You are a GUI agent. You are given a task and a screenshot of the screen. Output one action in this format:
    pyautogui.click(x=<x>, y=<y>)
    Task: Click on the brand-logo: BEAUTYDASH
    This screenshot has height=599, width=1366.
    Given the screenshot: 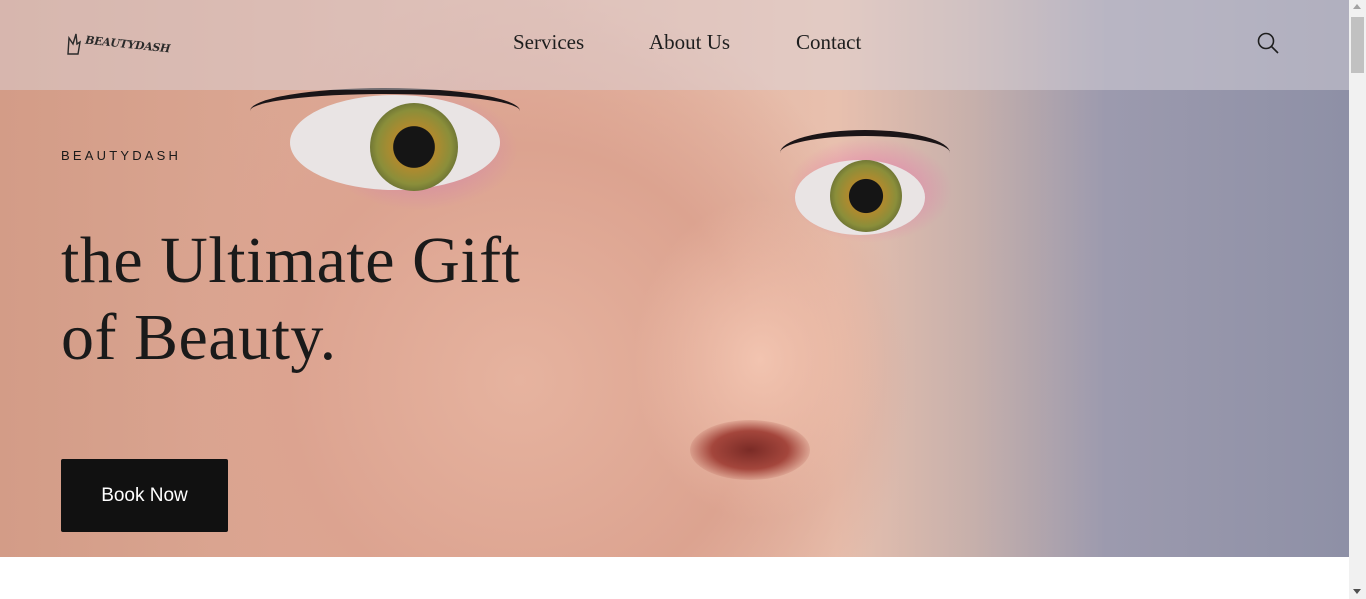 What is the action you would take?
    pyautogui.click(x=118, y=44)
    